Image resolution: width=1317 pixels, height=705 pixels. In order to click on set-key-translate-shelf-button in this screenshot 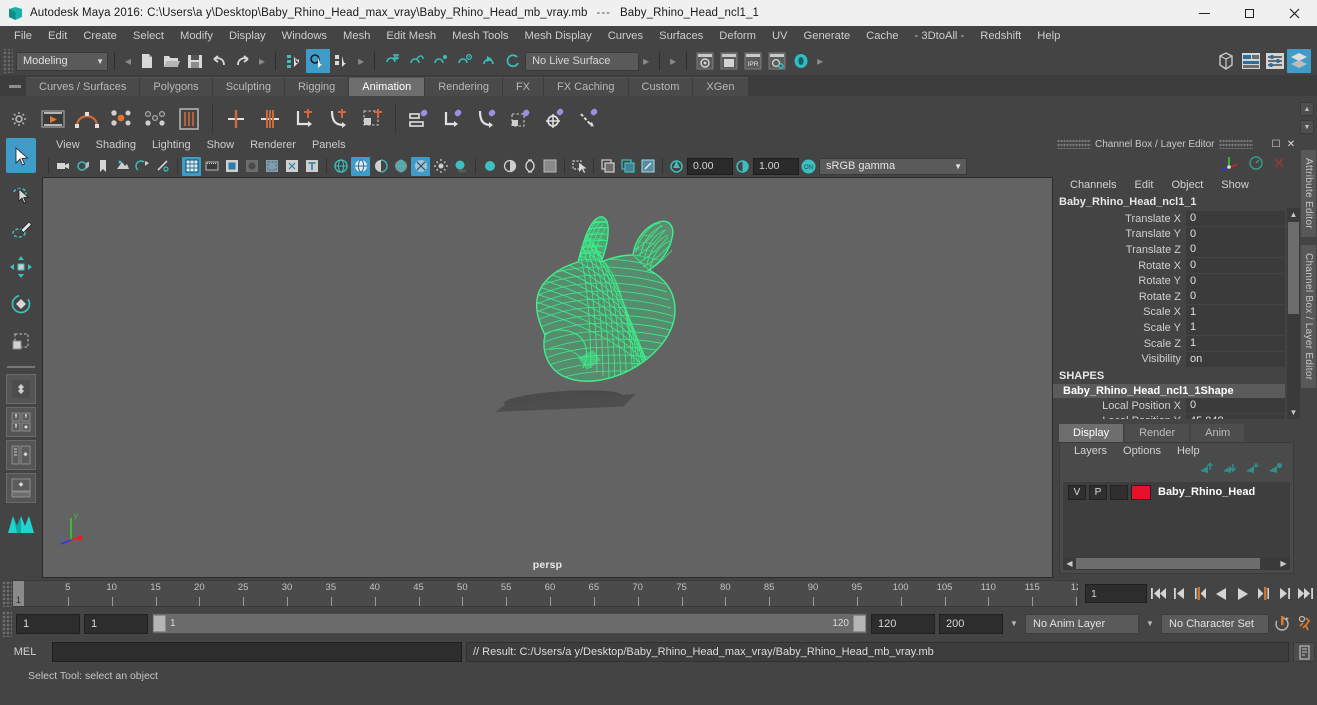, I will do `click(236, 119)`.